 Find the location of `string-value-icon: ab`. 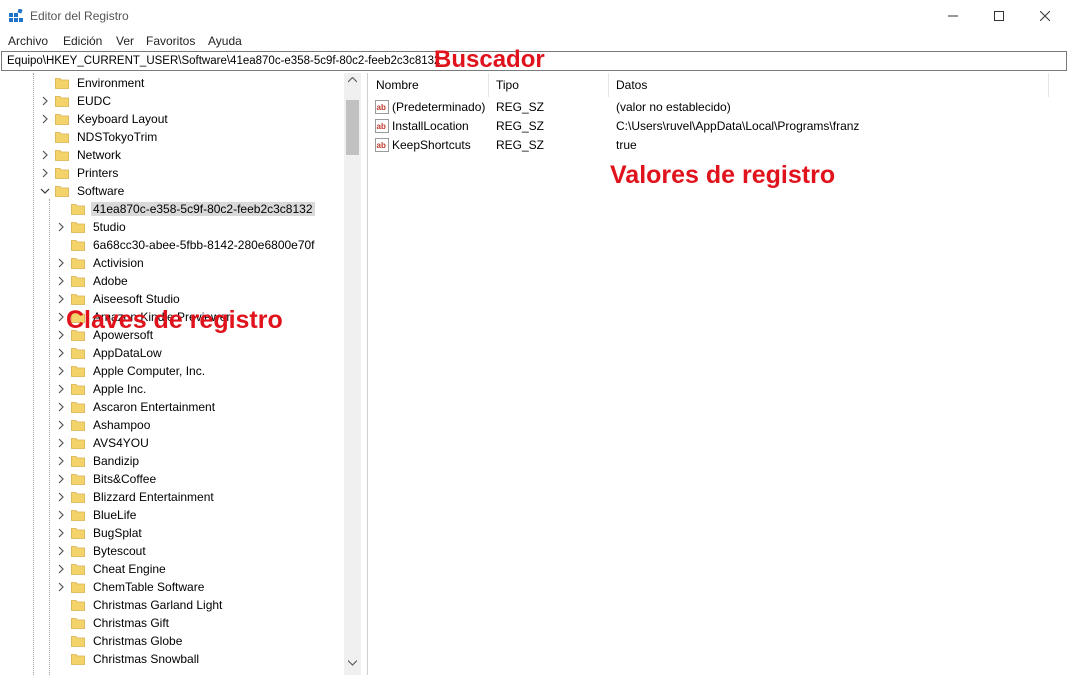

string-value-icon: ab is located at coordinates (382, 145).